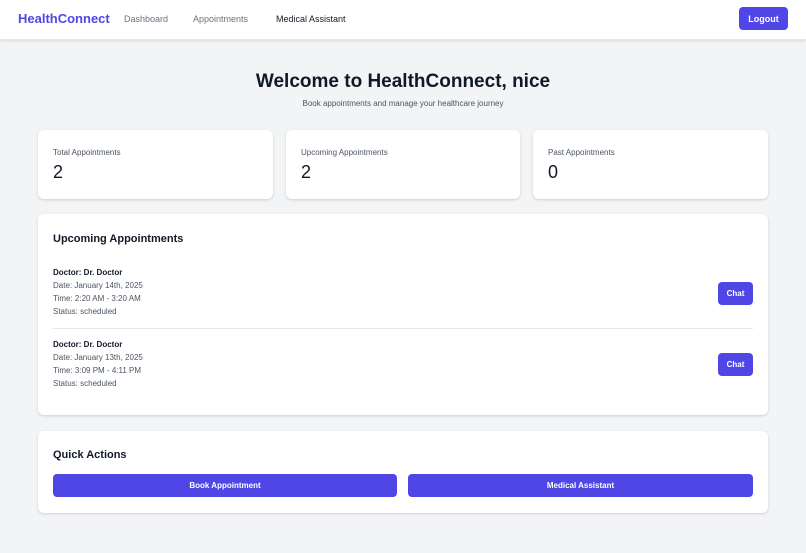 The height and width of the screenshot is (553, 806). Describe the element at coordinates (155, 164) in the screenshot. I see `stat-card-total: Total Appointments 2` at that location.